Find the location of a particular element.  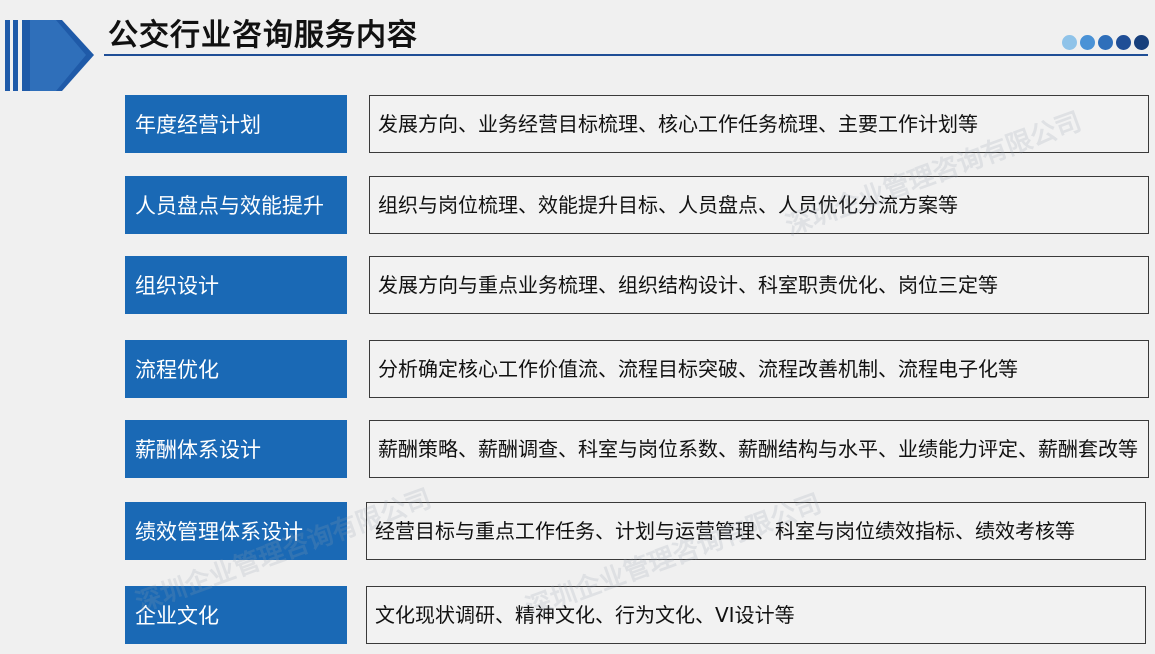

service-label: 流程优化 is located at coordinates (236, 369).